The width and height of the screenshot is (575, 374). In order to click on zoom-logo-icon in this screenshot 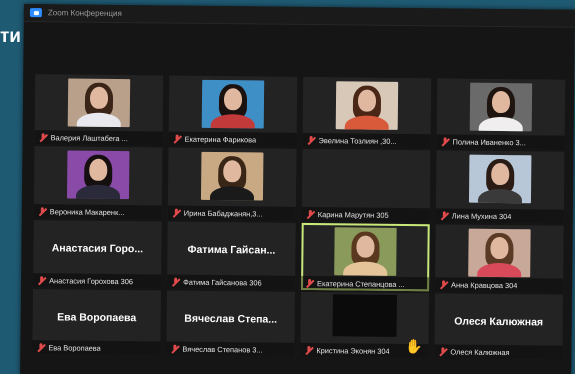, I will do `click(35, 13)`.